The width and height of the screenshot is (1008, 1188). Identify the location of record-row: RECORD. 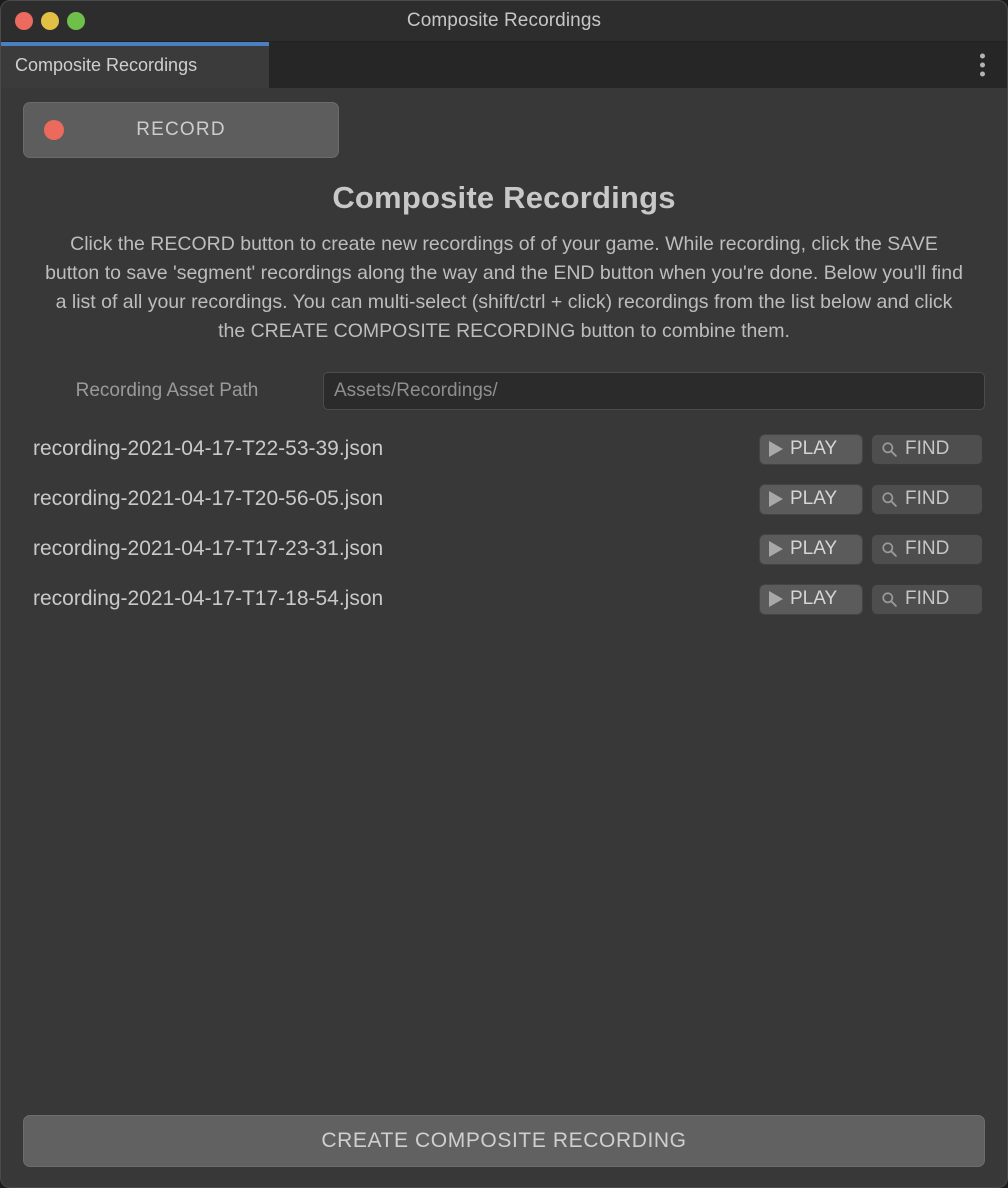
(504, 123).